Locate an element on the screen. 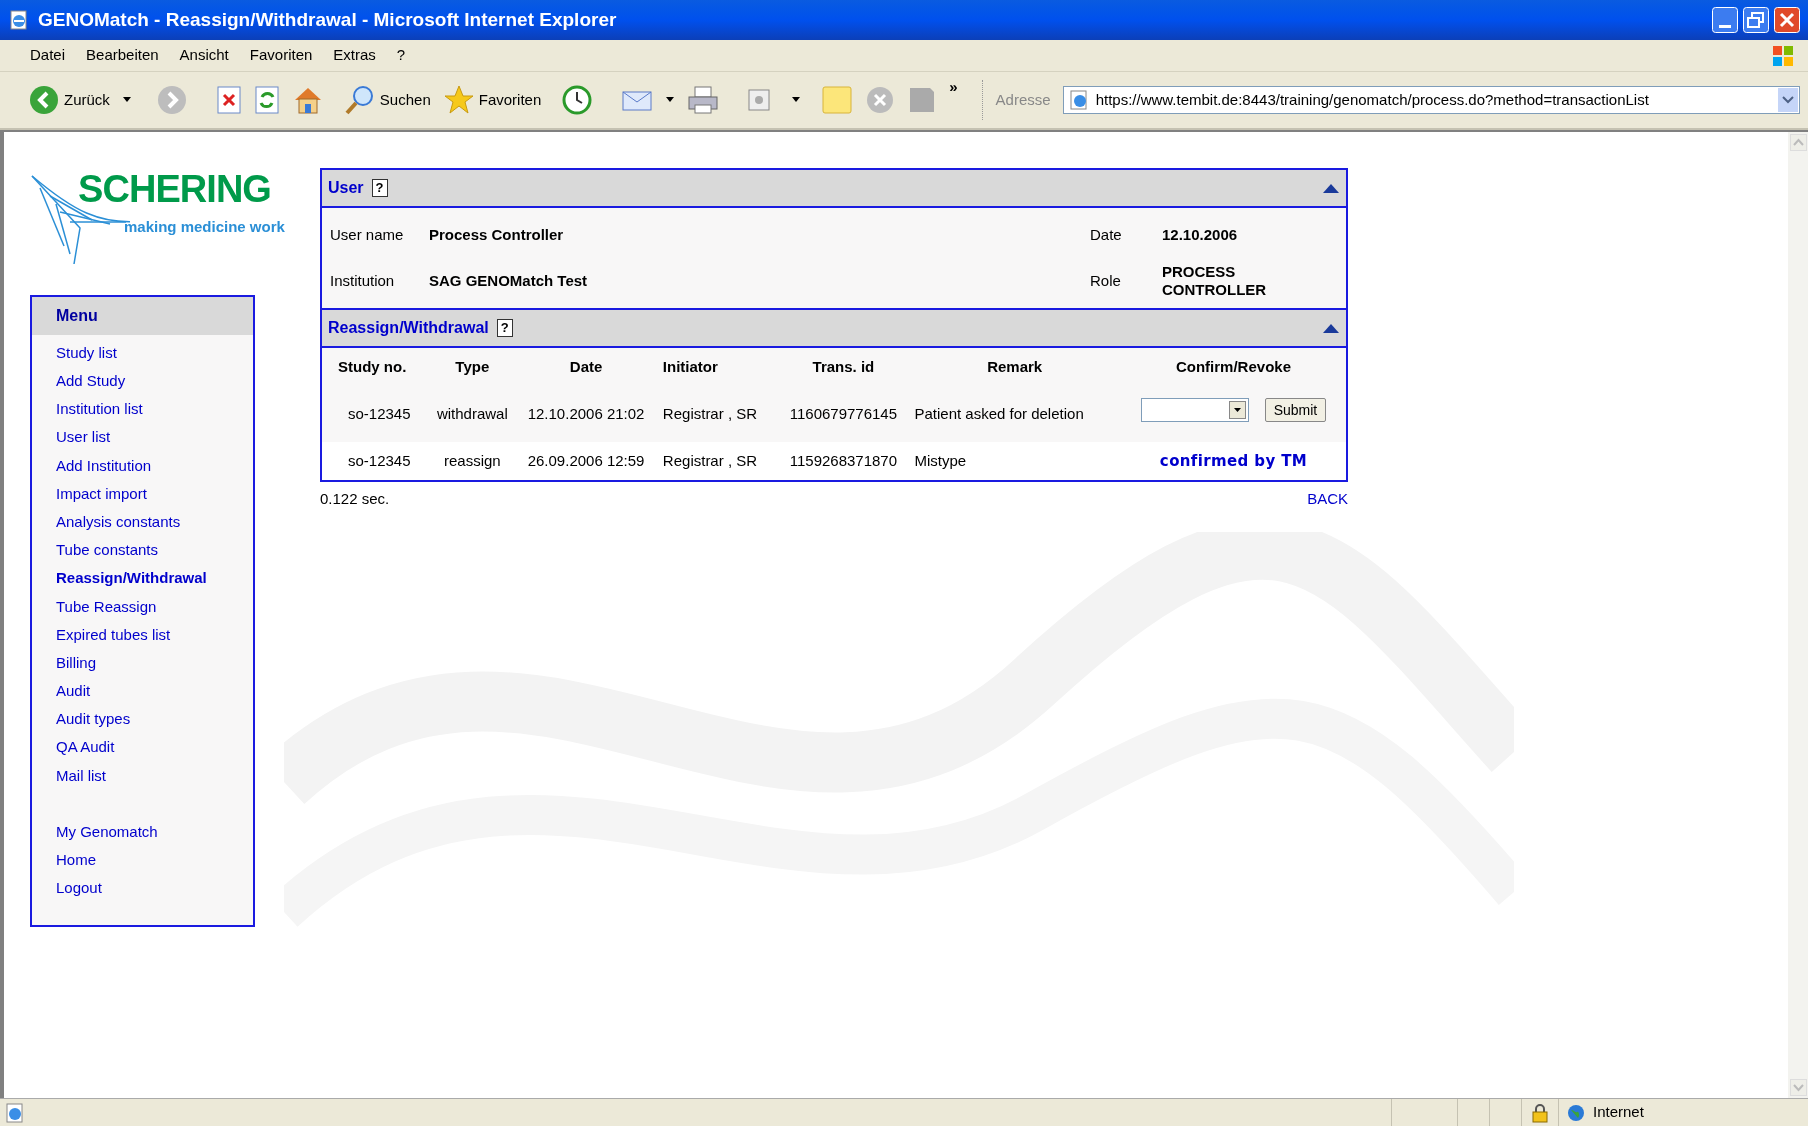 The width and height of the screenshot is (1808, 1126). submit-button: Submit is located at coordinates (1295, 410).